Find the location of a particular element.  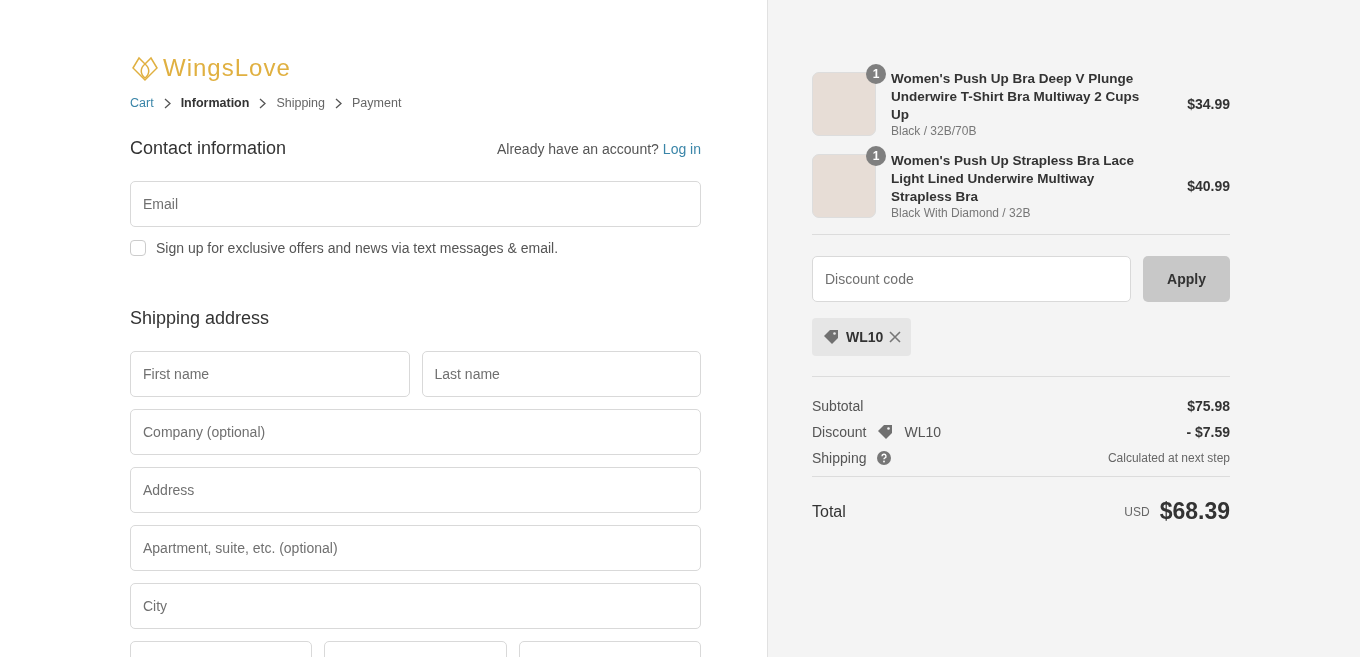

breadcrumb-link: Cart is located at coordinates (142, 103).